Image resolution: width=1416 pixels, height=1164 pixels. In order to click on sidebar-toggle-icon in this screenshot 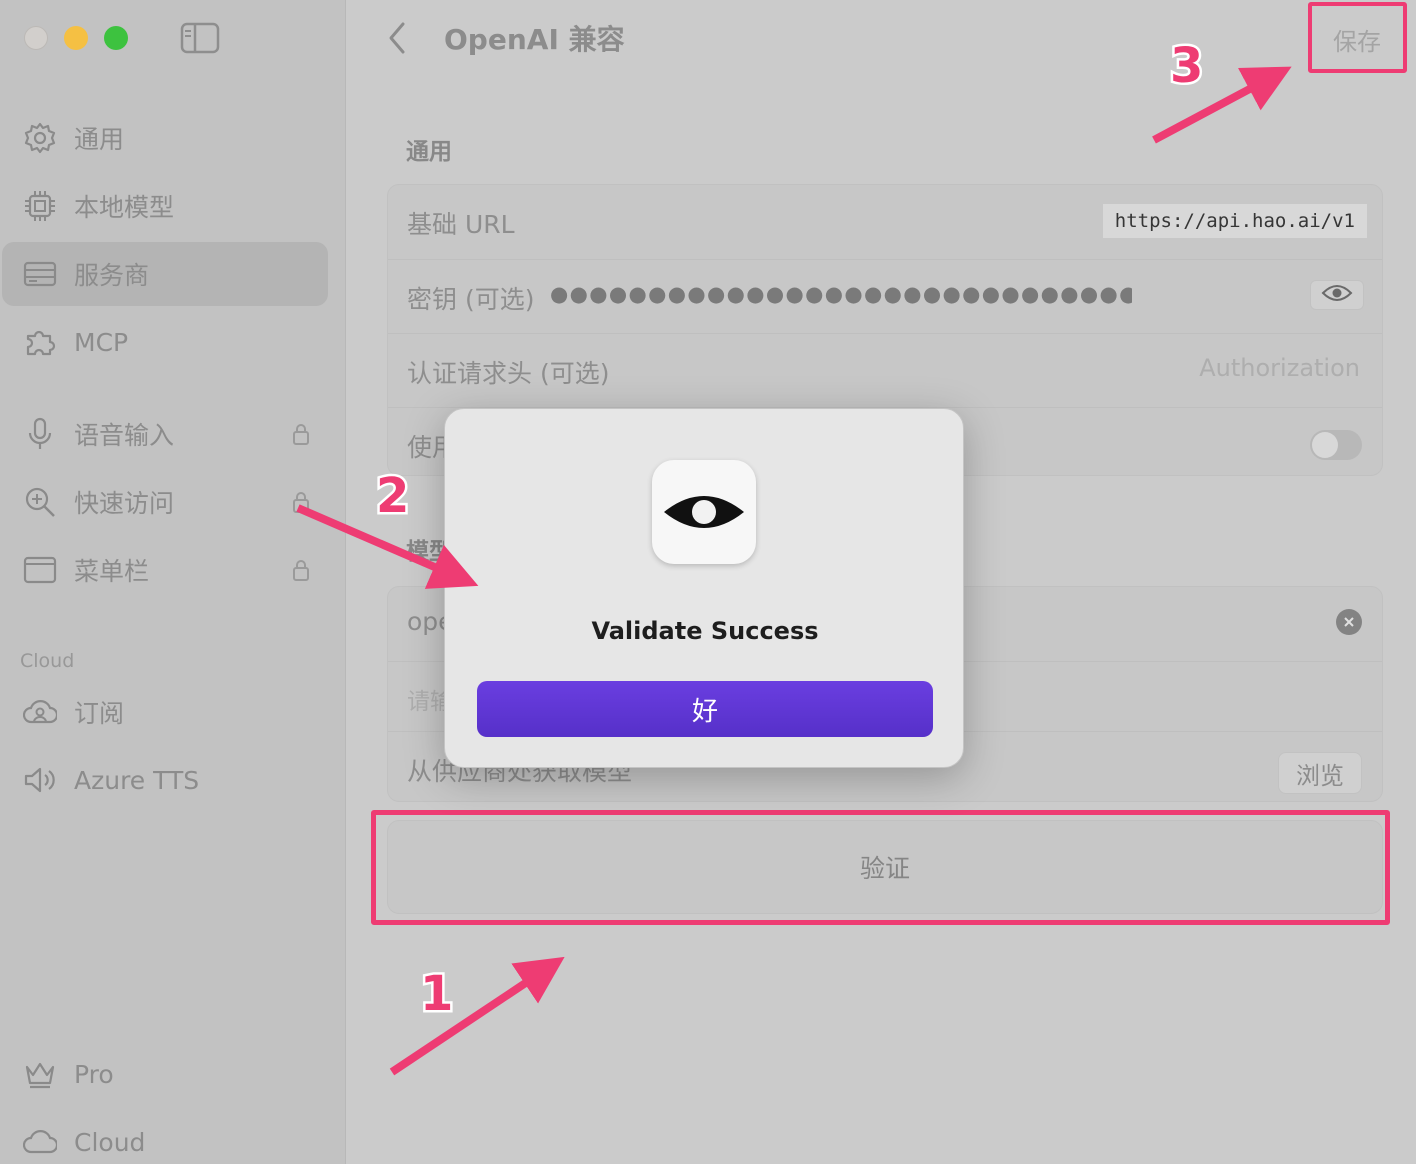, I will do `click(200, 38)`.